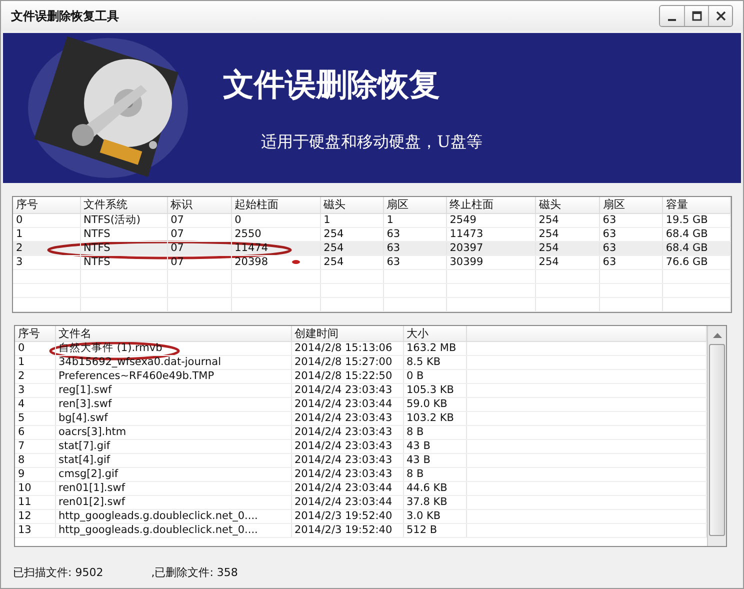  I want to click on file-row: 3 reg[1].swf 2014/2/4 23:03:43 105.3 KB, so click(360, 391).